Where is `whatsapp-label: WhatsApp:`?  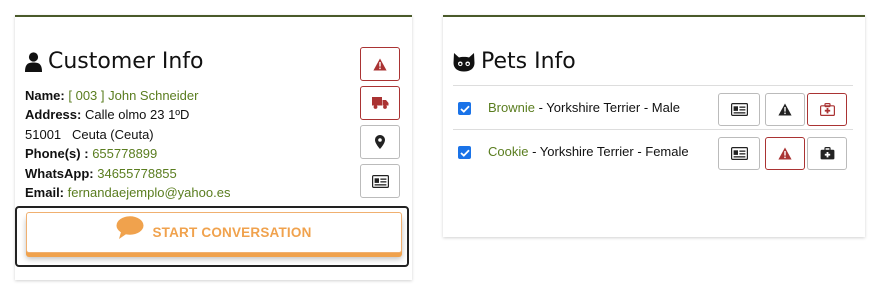
whatsapp-label: WhatsApp: is located at coordinates (59, 173).